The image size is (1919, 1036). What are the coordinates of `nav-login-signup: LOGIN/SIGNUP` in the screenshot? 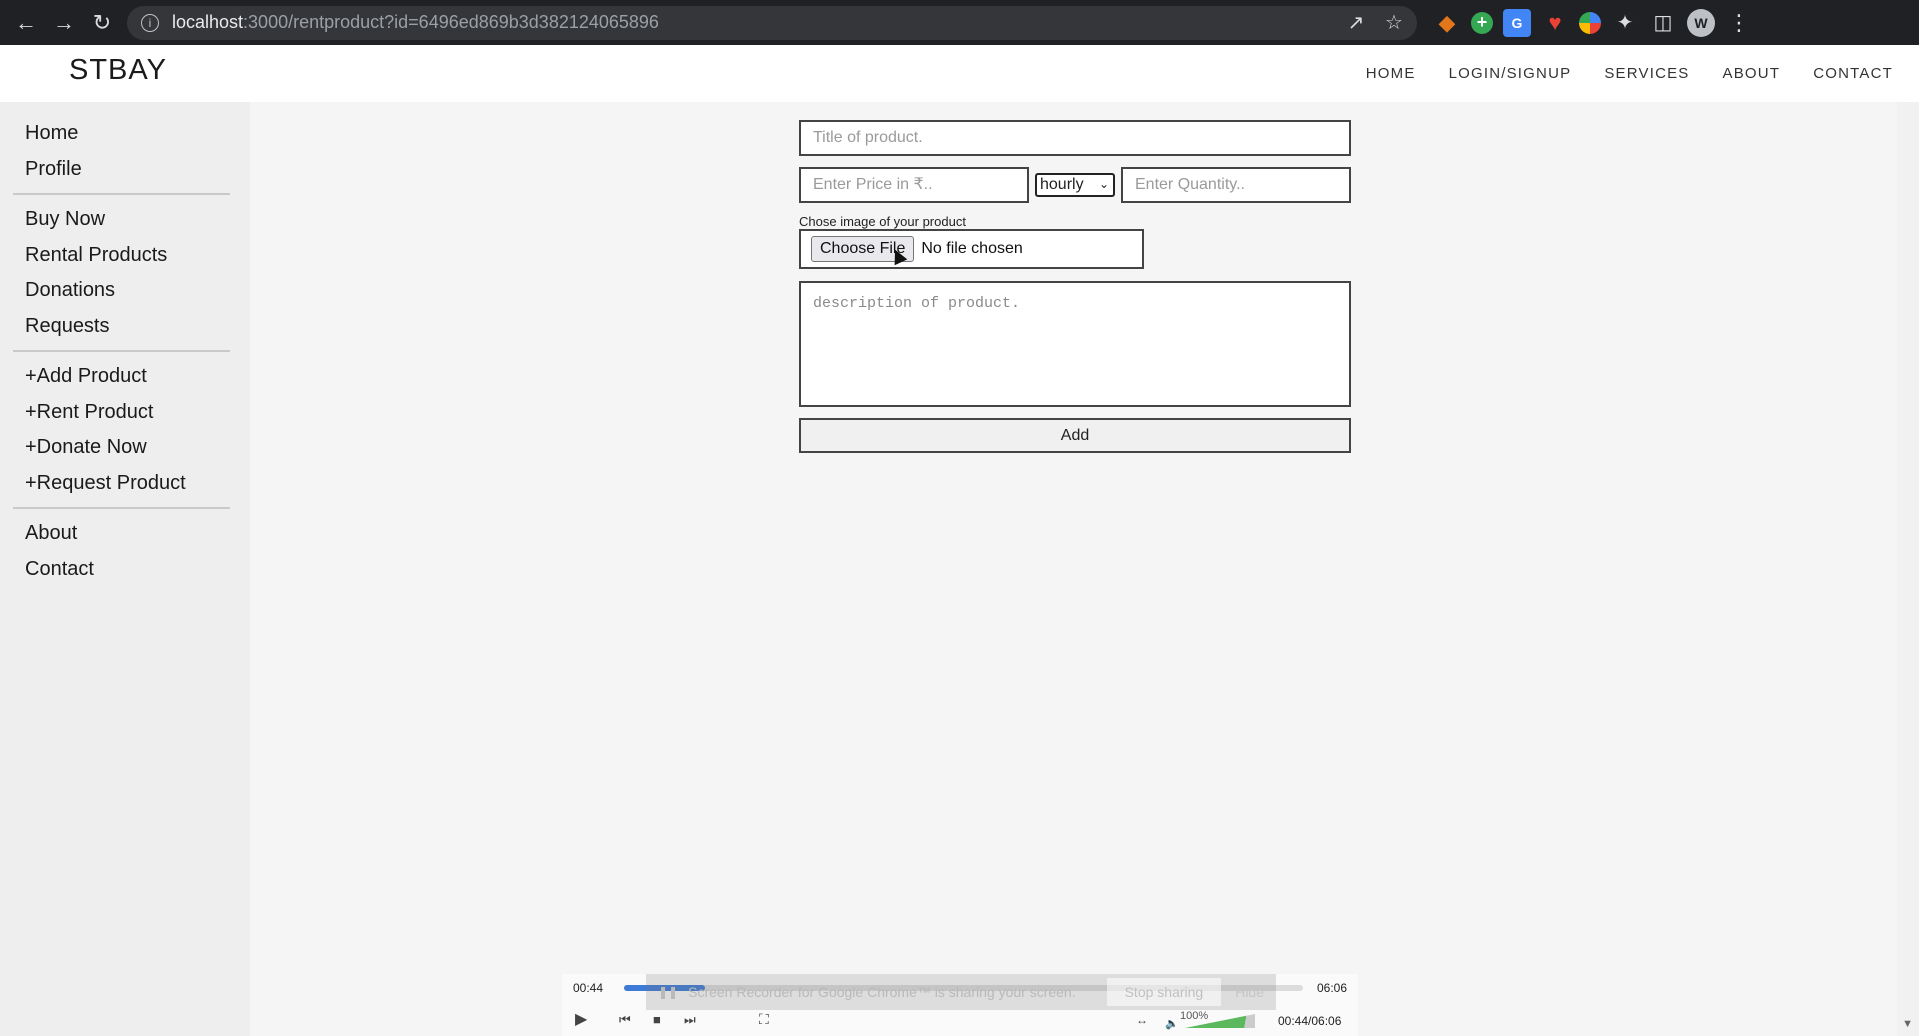 It's located at (1510, 73).